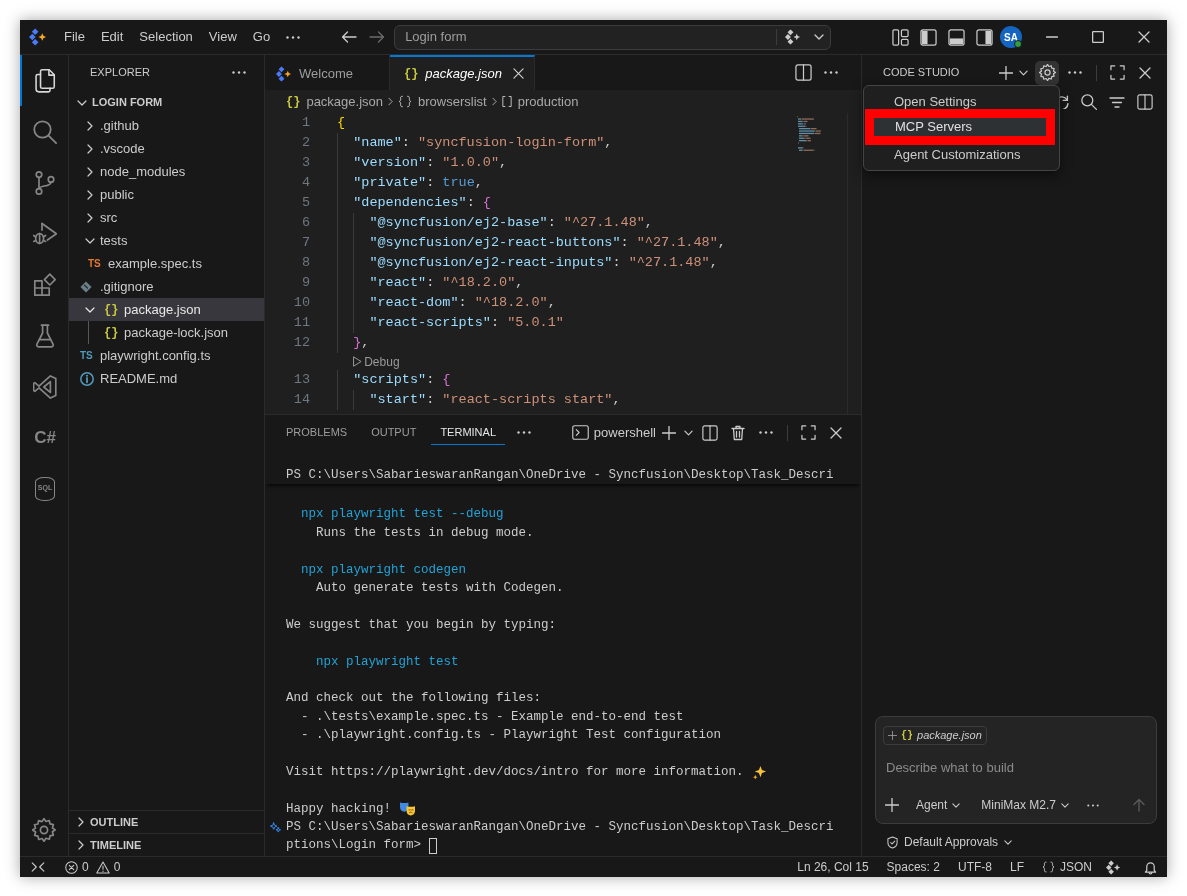 This screenshot has width=1187, height=896. What do you see at coordinates (433, 845) in the screenshot?
I see `cursor-icon` at bounding box center [433, 845].